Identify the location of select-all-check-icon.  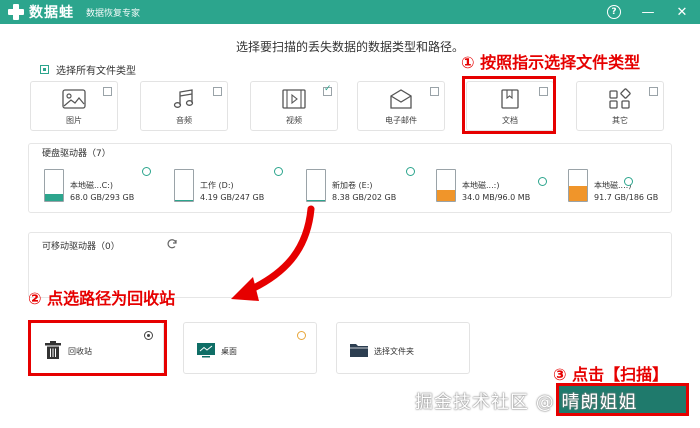
(44, 69).